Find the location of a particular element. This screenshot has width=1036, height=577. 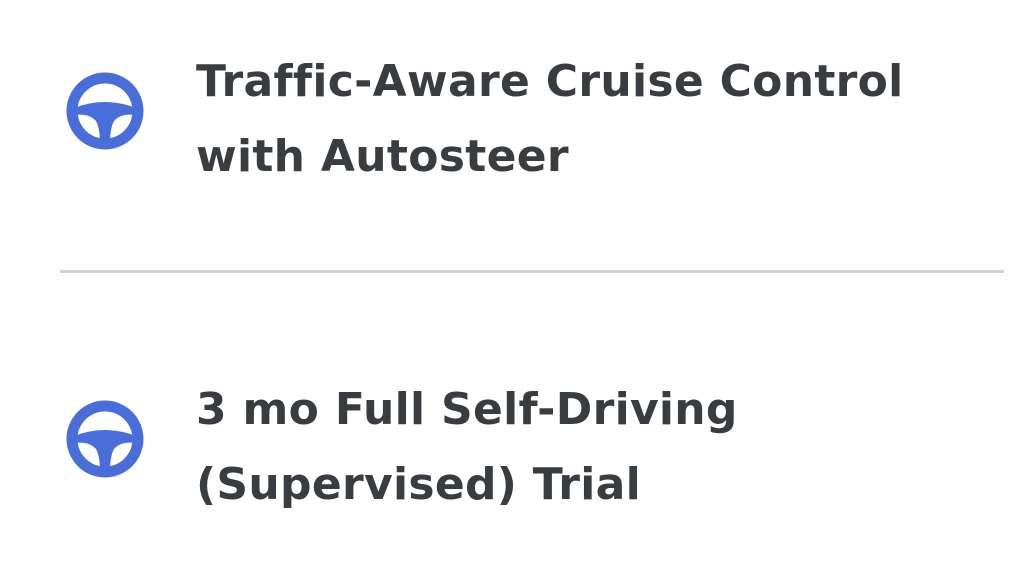

feature-title-line1: Traffic-Aware Cruise Control is located at coordinates (550, 81).